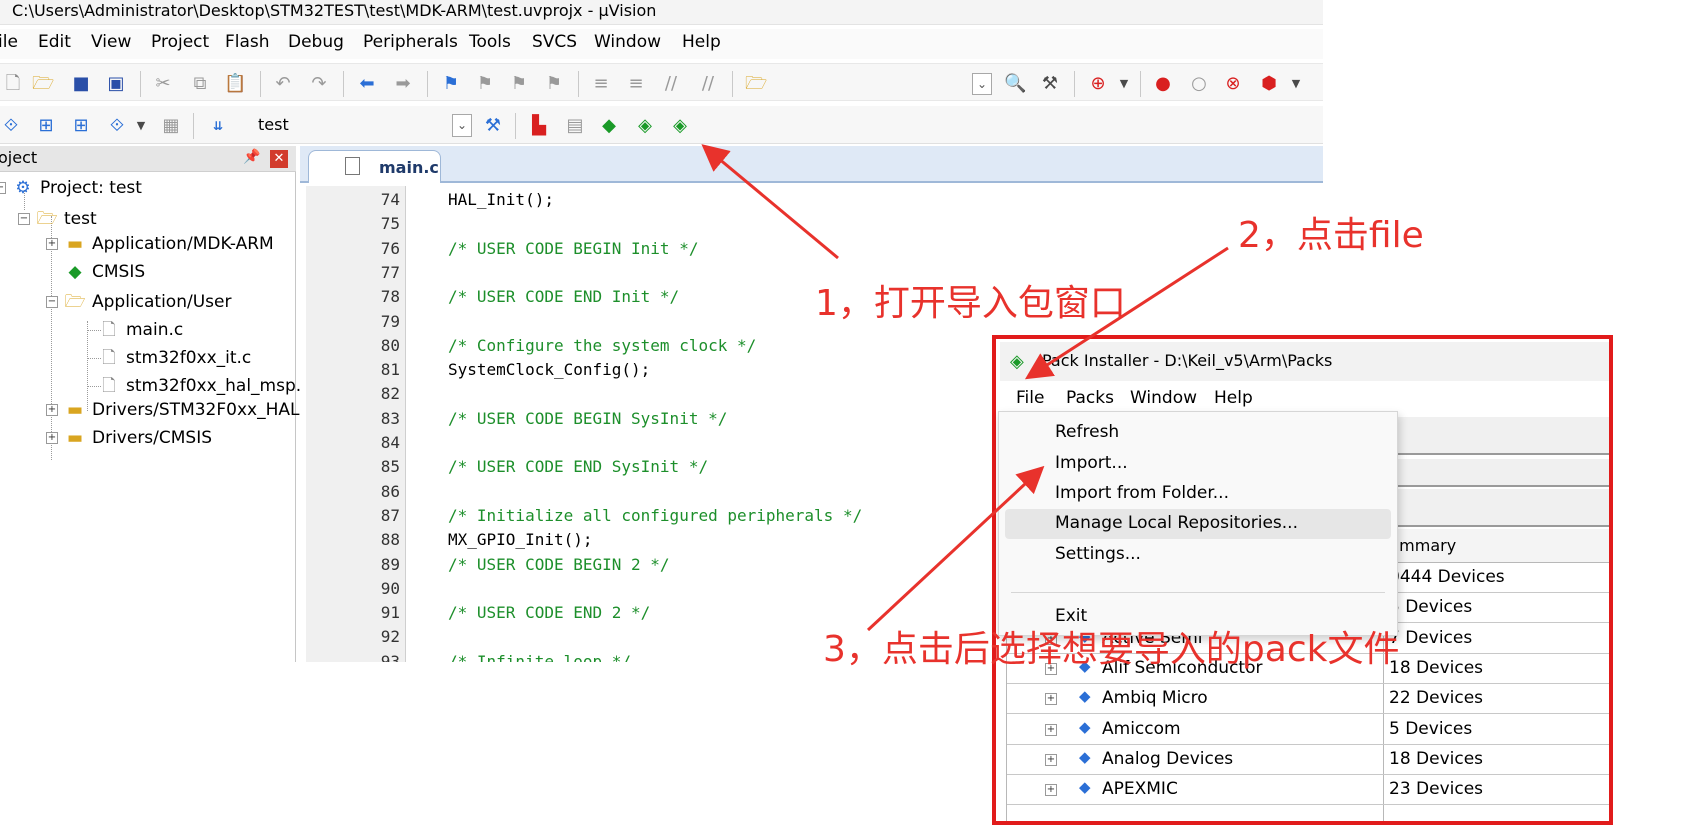  I want to click on menu-flash: Flash, so click(247, 42).